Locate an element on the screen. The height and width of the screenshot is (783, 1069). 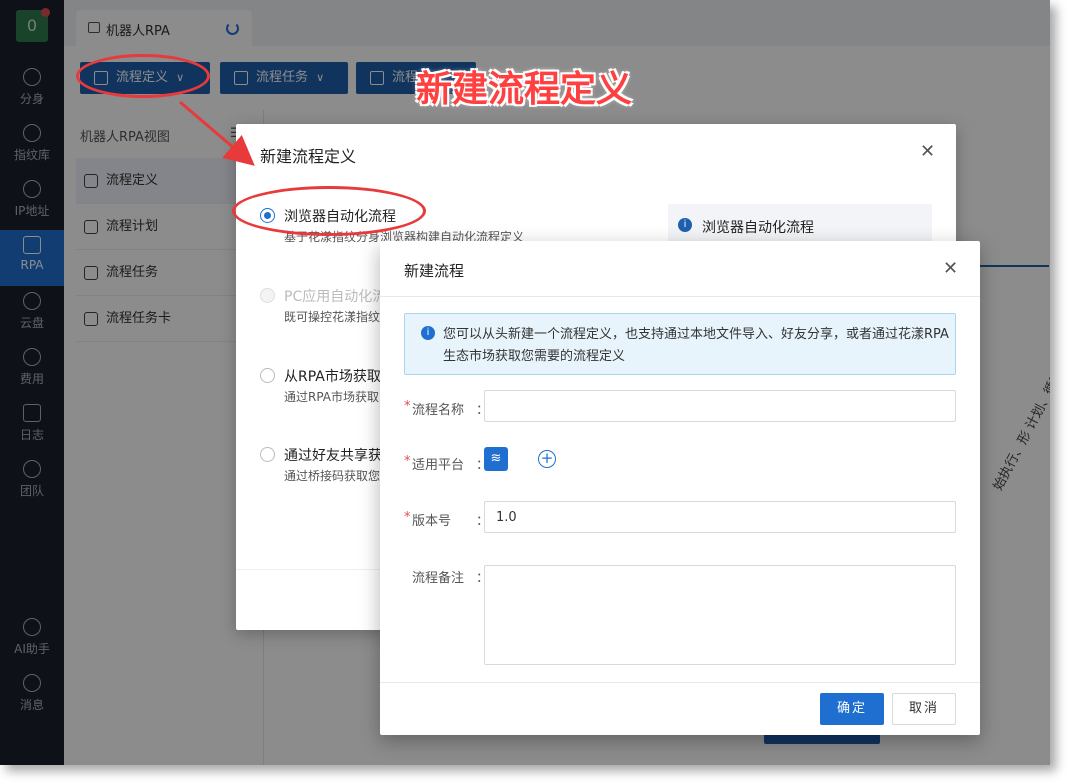
option-info-panel: i 浏览器自动化流程 is located at coordinates (800, 224).